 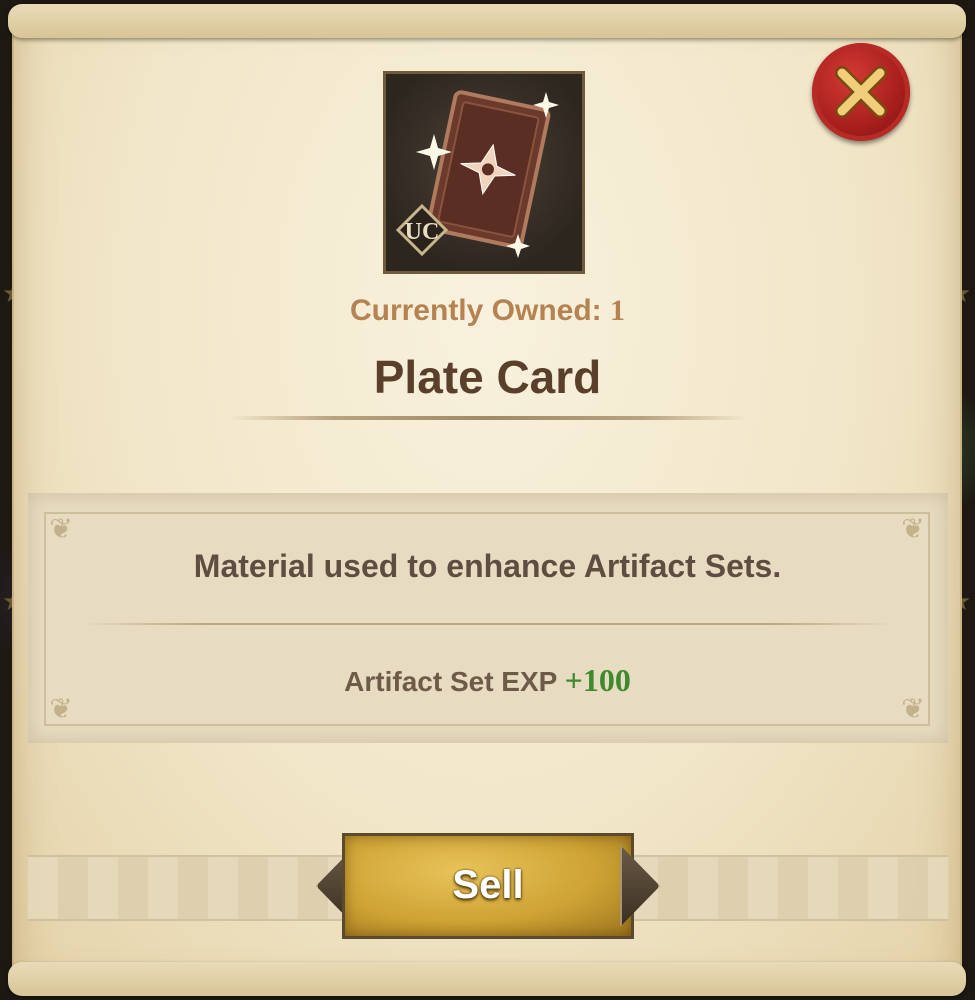 I want to click on scroll-top-edge, so click(x=487, y=21).